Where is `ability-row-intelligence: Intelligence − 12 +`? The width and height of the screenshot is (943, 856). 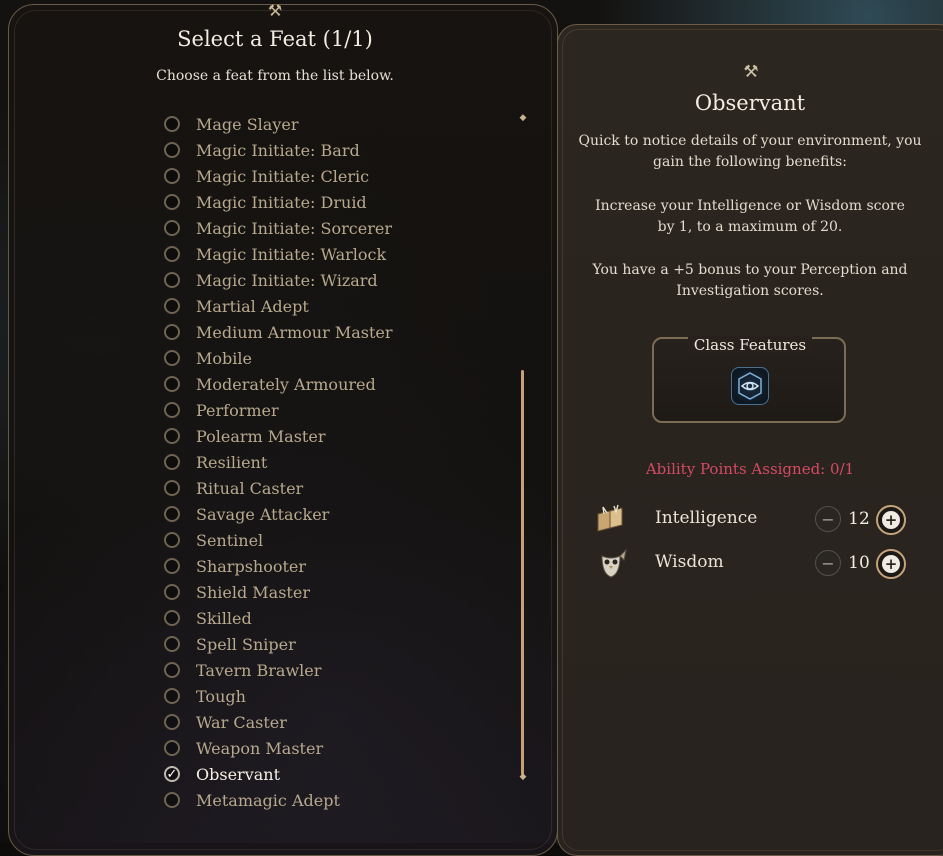 ability-row-intelligence: Intelligence − 12 + is located at coordinates (755, 520).